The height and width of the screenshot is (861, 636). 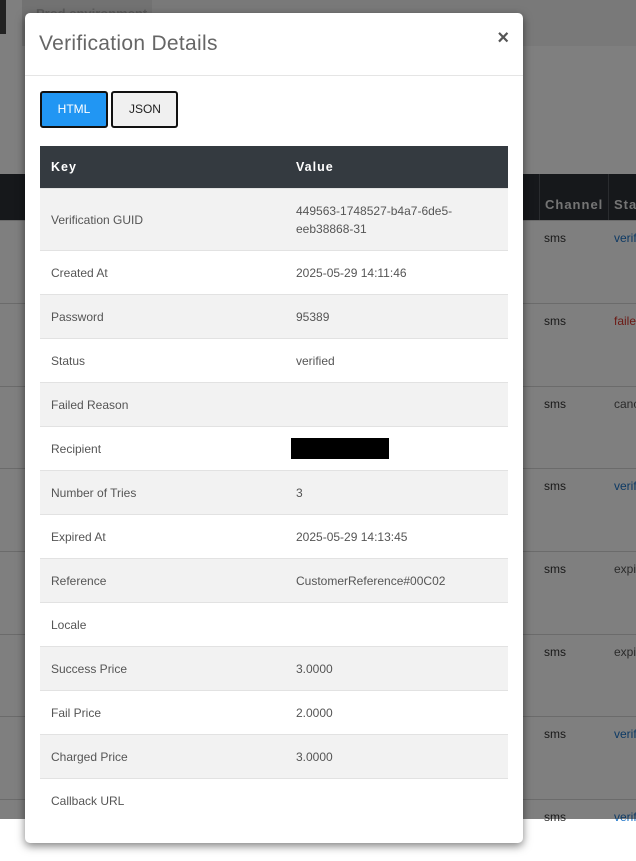 I want to click on row-value: 2025-05-29 14:11:46, so click(x=396, y=272).